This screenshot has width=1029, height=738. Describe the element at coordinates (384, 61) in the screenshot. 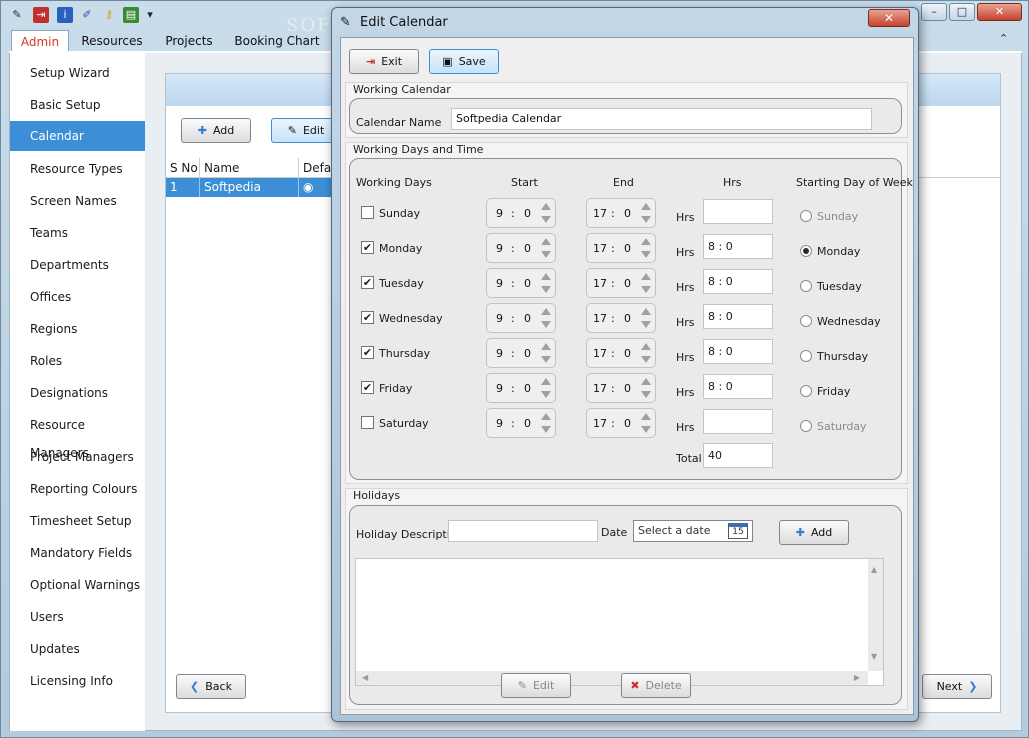

I see `exit-button: ⇥ Exit` at that location.